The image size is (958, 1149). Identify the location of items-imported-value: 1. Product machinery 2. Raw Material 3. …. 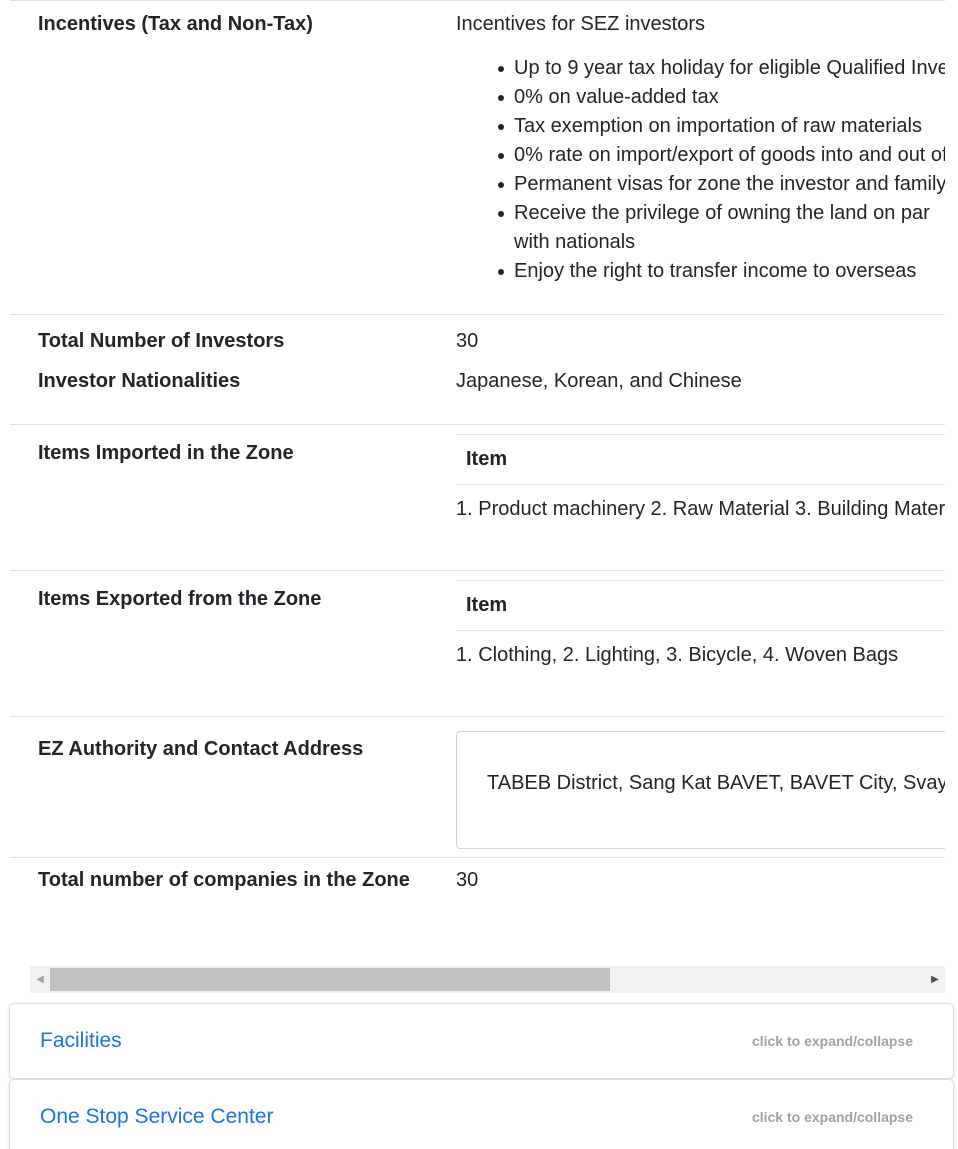
(700, 504).